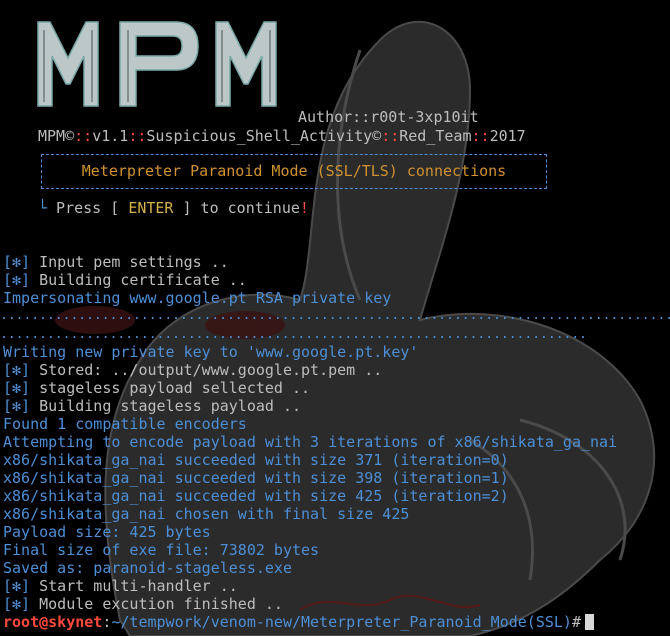 This screenshot has width=670, height=636. I want to click on version-sep4: ::, so click(480, 136).